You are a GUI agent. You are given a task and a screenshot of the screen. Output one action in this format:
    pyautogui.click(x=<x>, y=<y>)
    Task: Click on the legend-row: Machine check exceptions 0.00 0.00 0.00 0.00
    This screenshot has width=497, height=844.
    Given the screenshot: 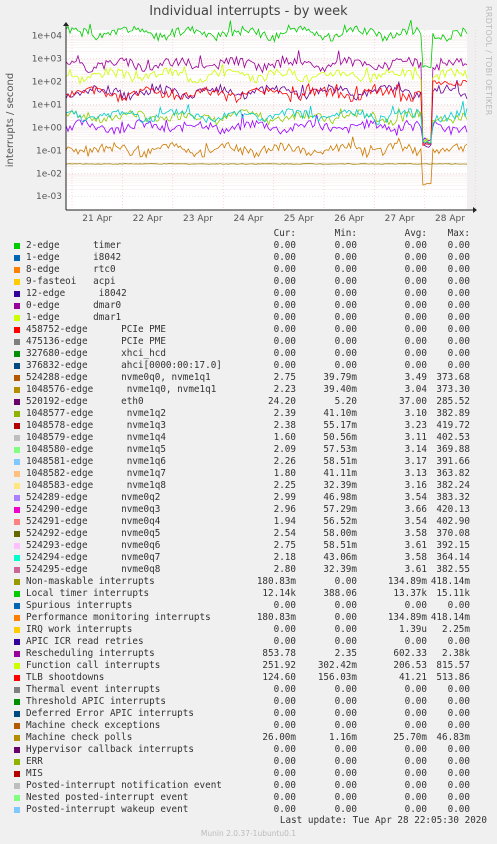 What is the action you would take?
    pyautogui.click(x=248, y=726)
    